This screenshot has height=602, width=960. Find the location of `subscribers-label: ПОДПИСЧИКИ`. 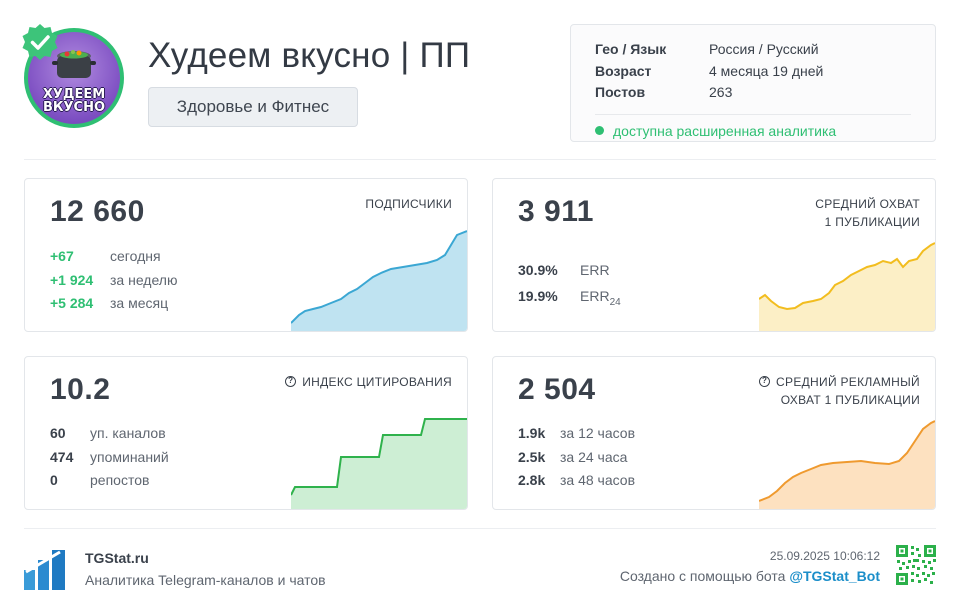

subscribers-label: ПОДПИСЧИКИ is located at coordinates (408, 204).